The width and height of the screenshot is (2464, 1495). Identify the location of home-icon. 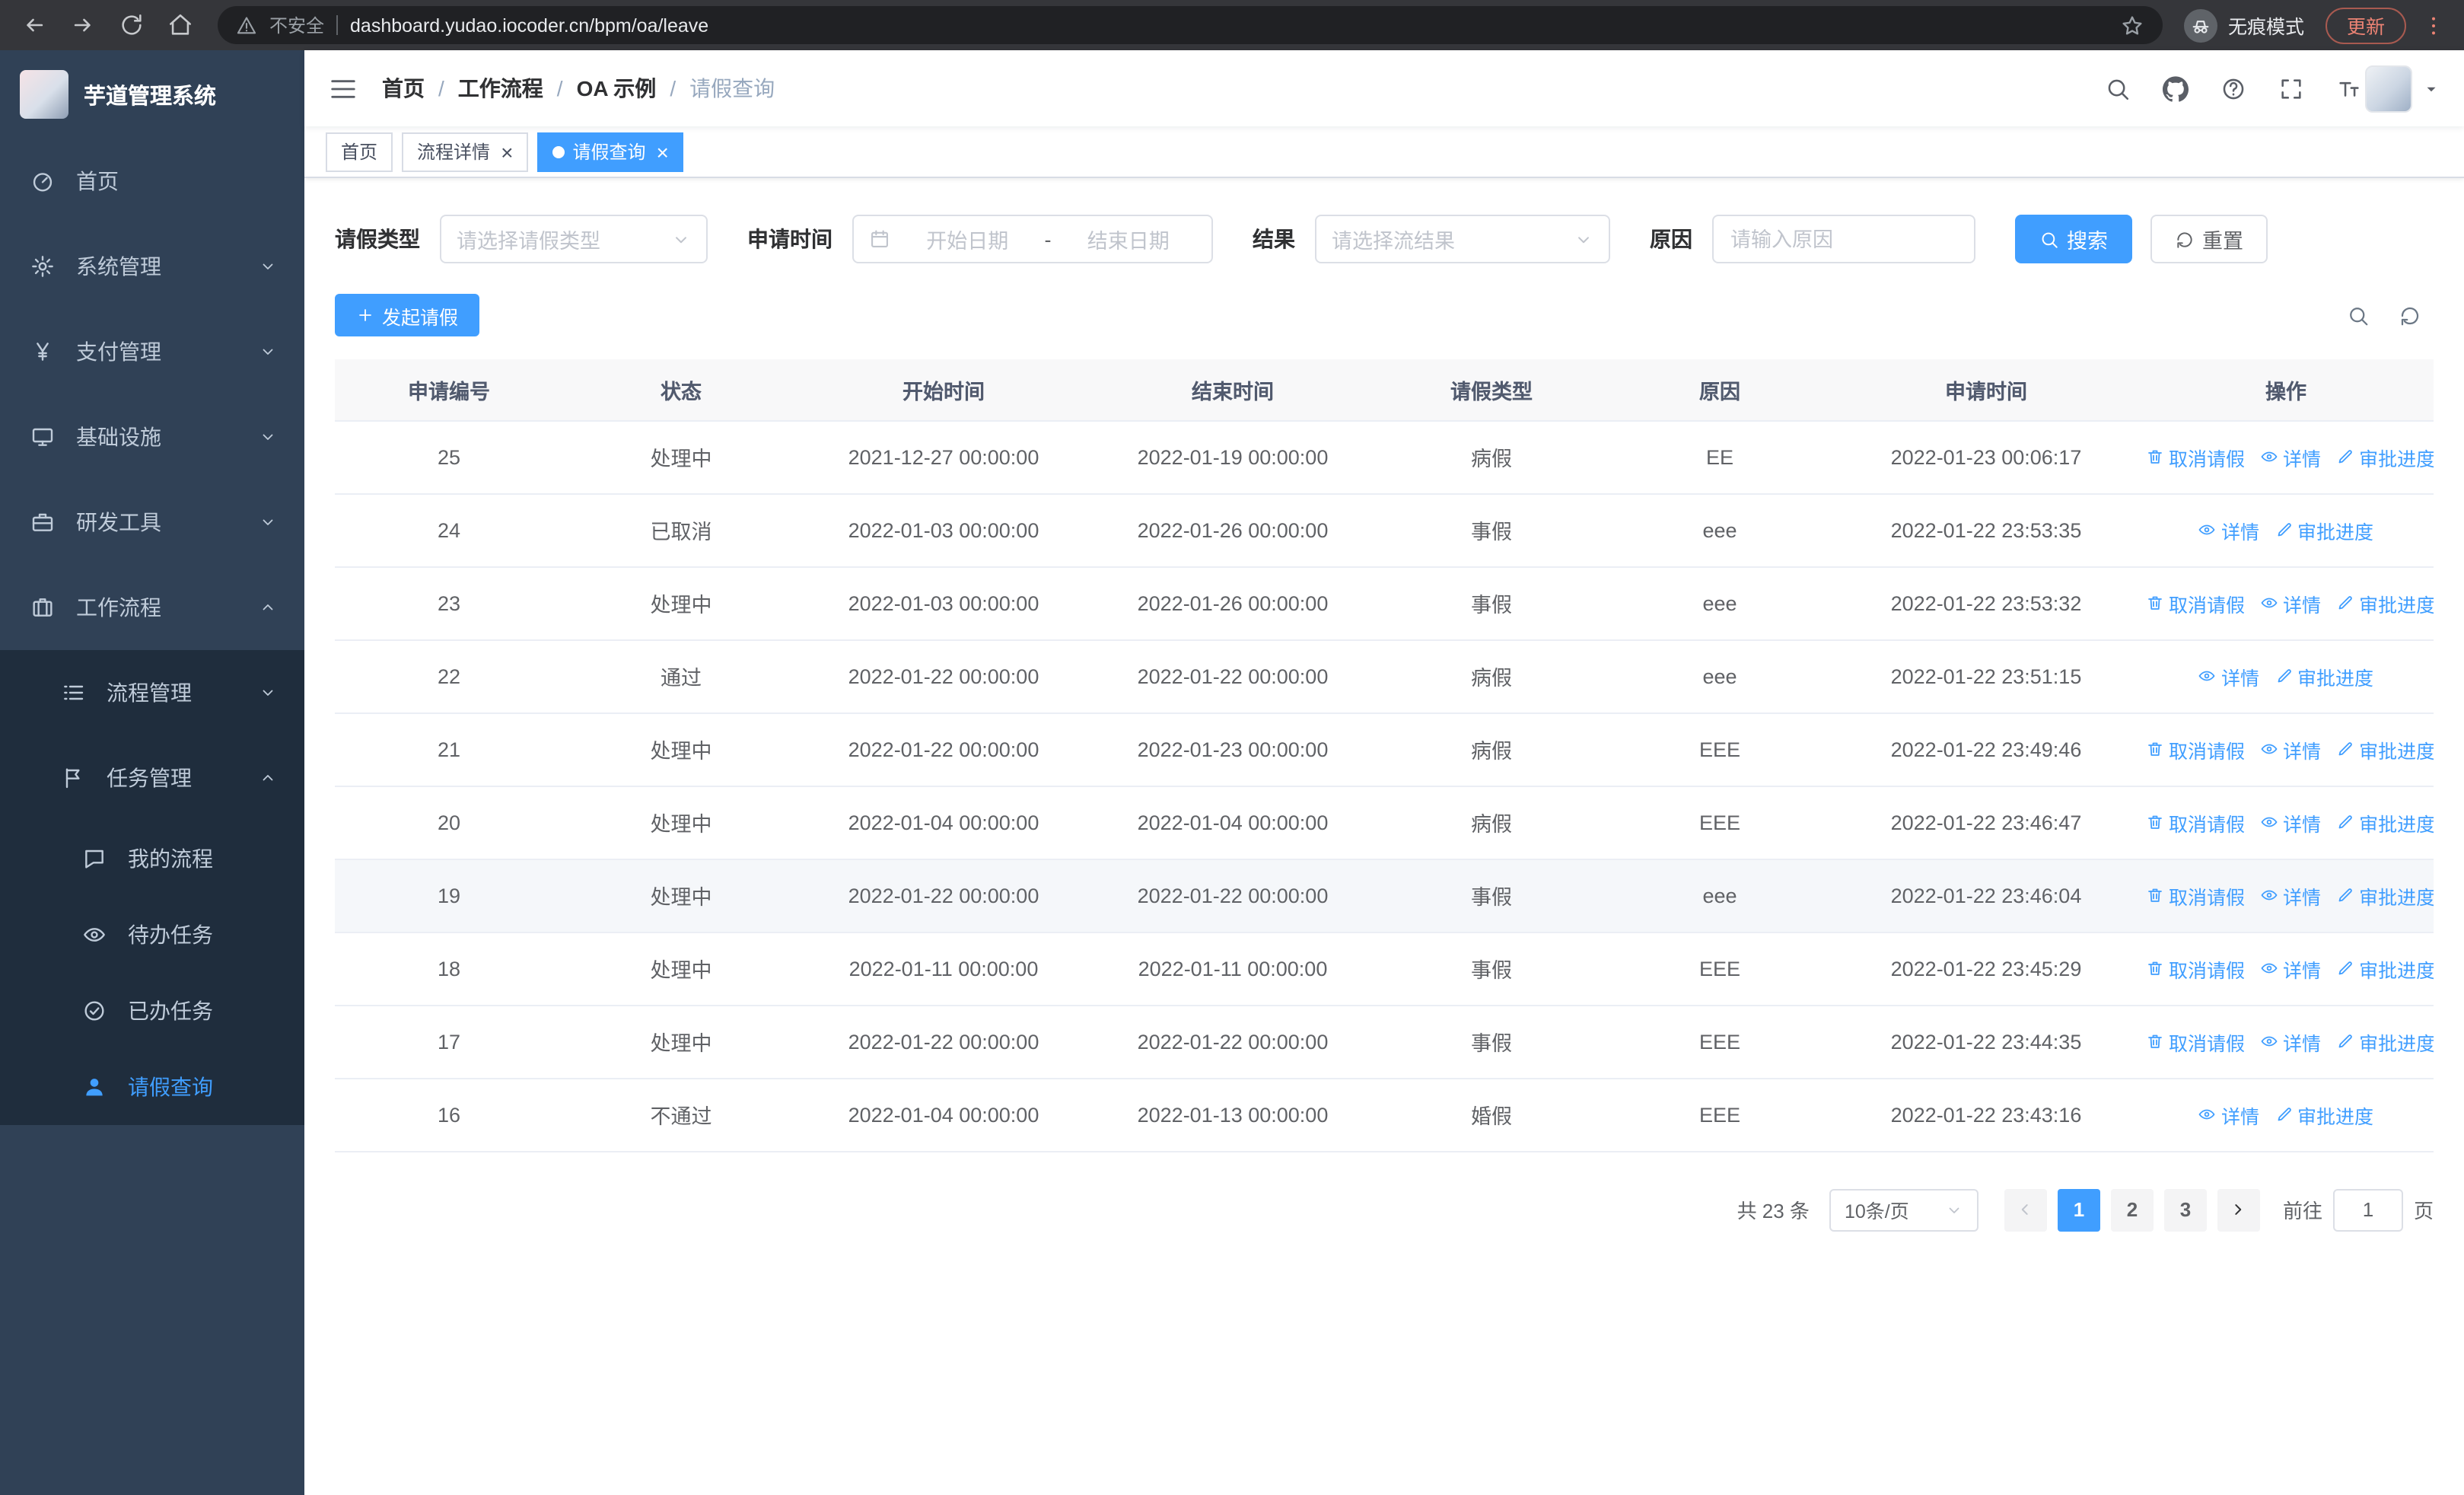
(180, 25).